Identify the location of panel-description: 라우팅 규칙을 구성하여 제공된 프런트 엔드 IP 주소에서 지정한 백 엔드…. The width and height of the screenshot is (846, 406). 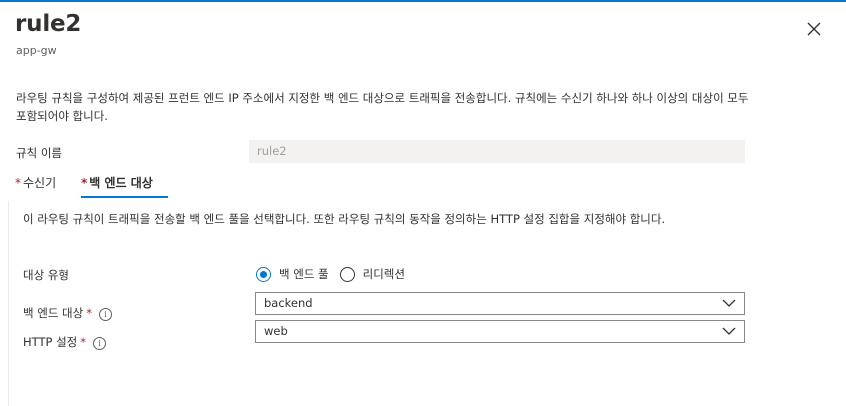
(382, 107).